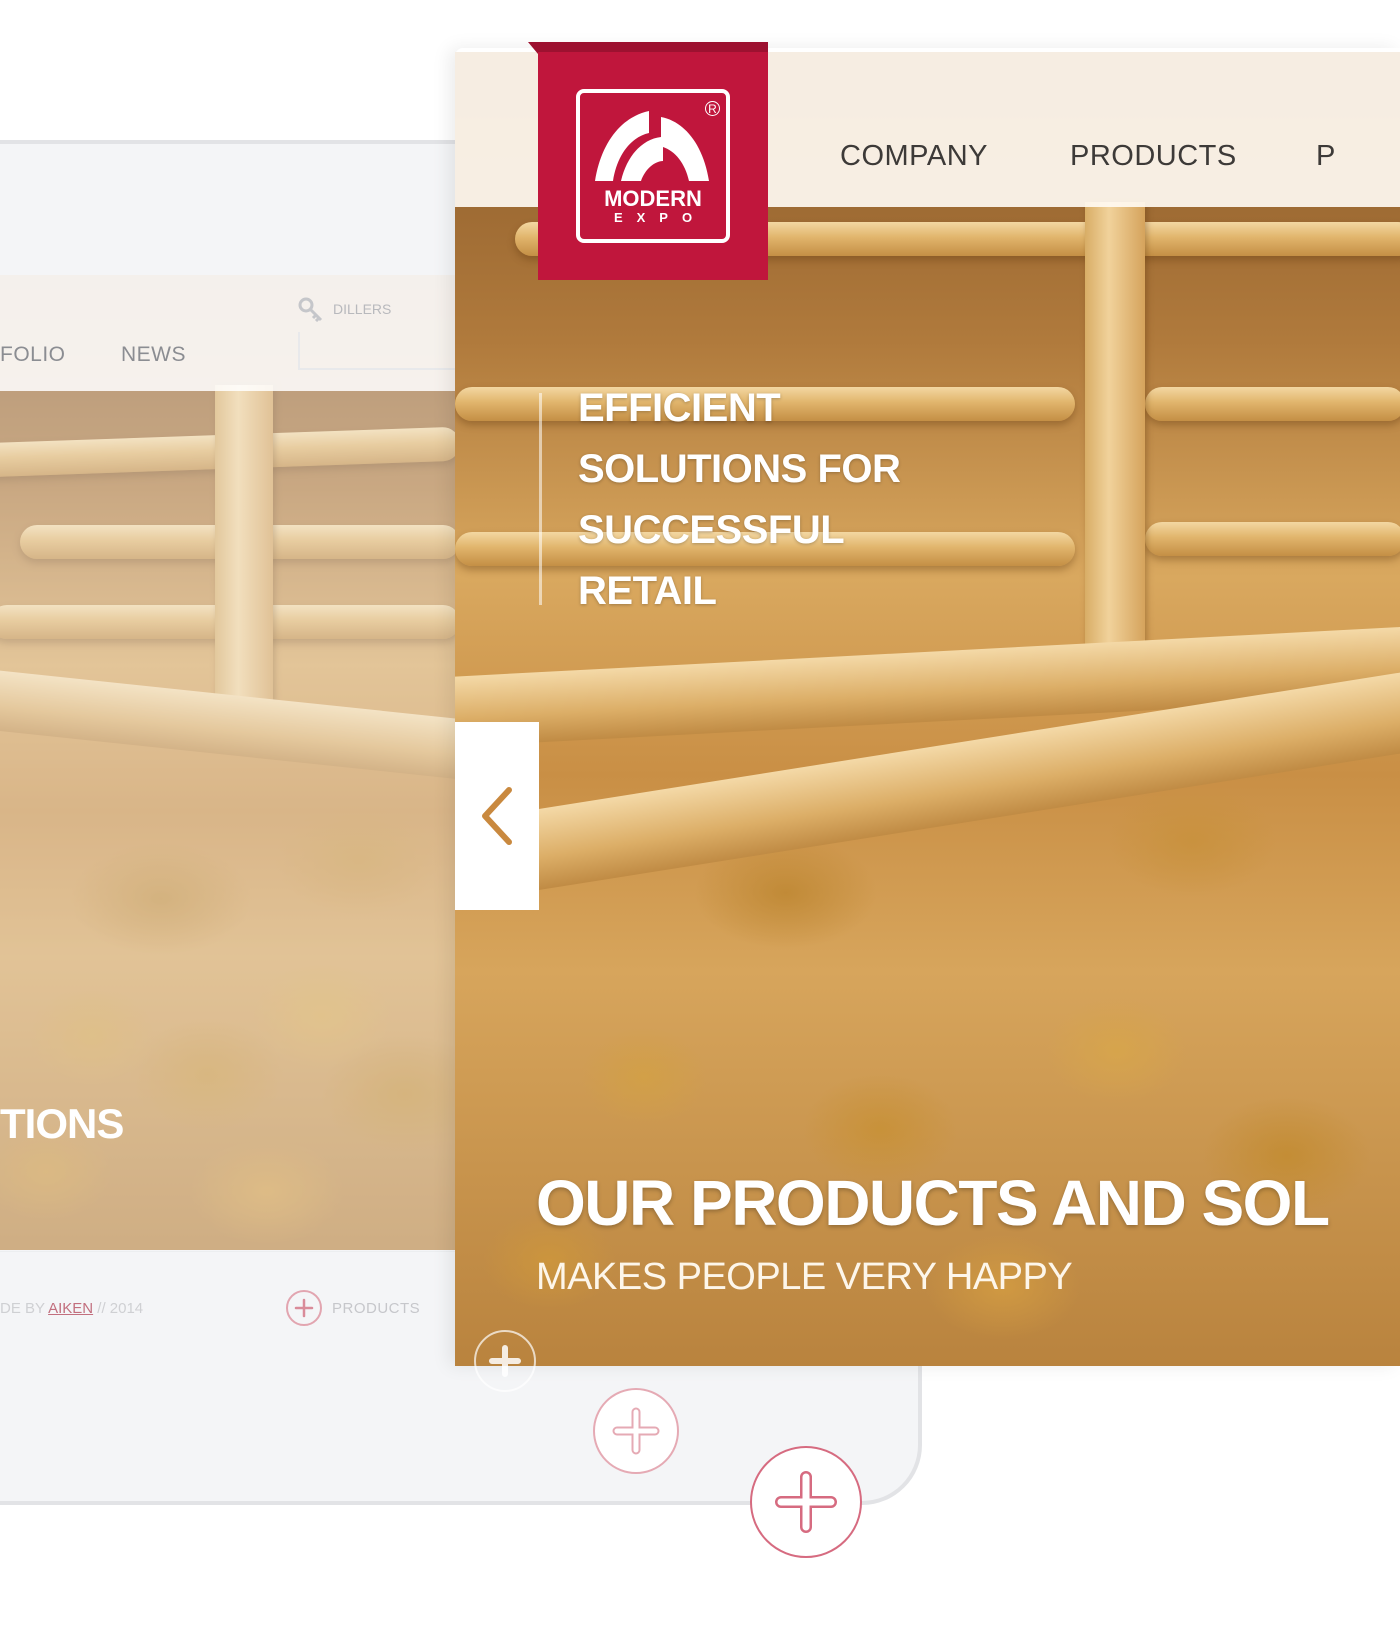 The image size is (1400, 1643). What do you see at coordinates (739, 469) in the screenshot?
I see `hero-line-2: SOLUTIONS FOR` at bounding box center [739, 469].